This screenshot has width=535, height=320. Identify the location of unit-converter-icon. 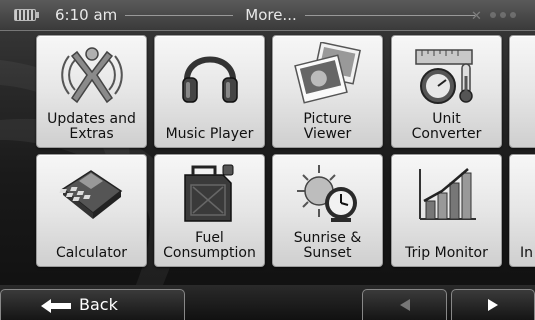
(443, 76).